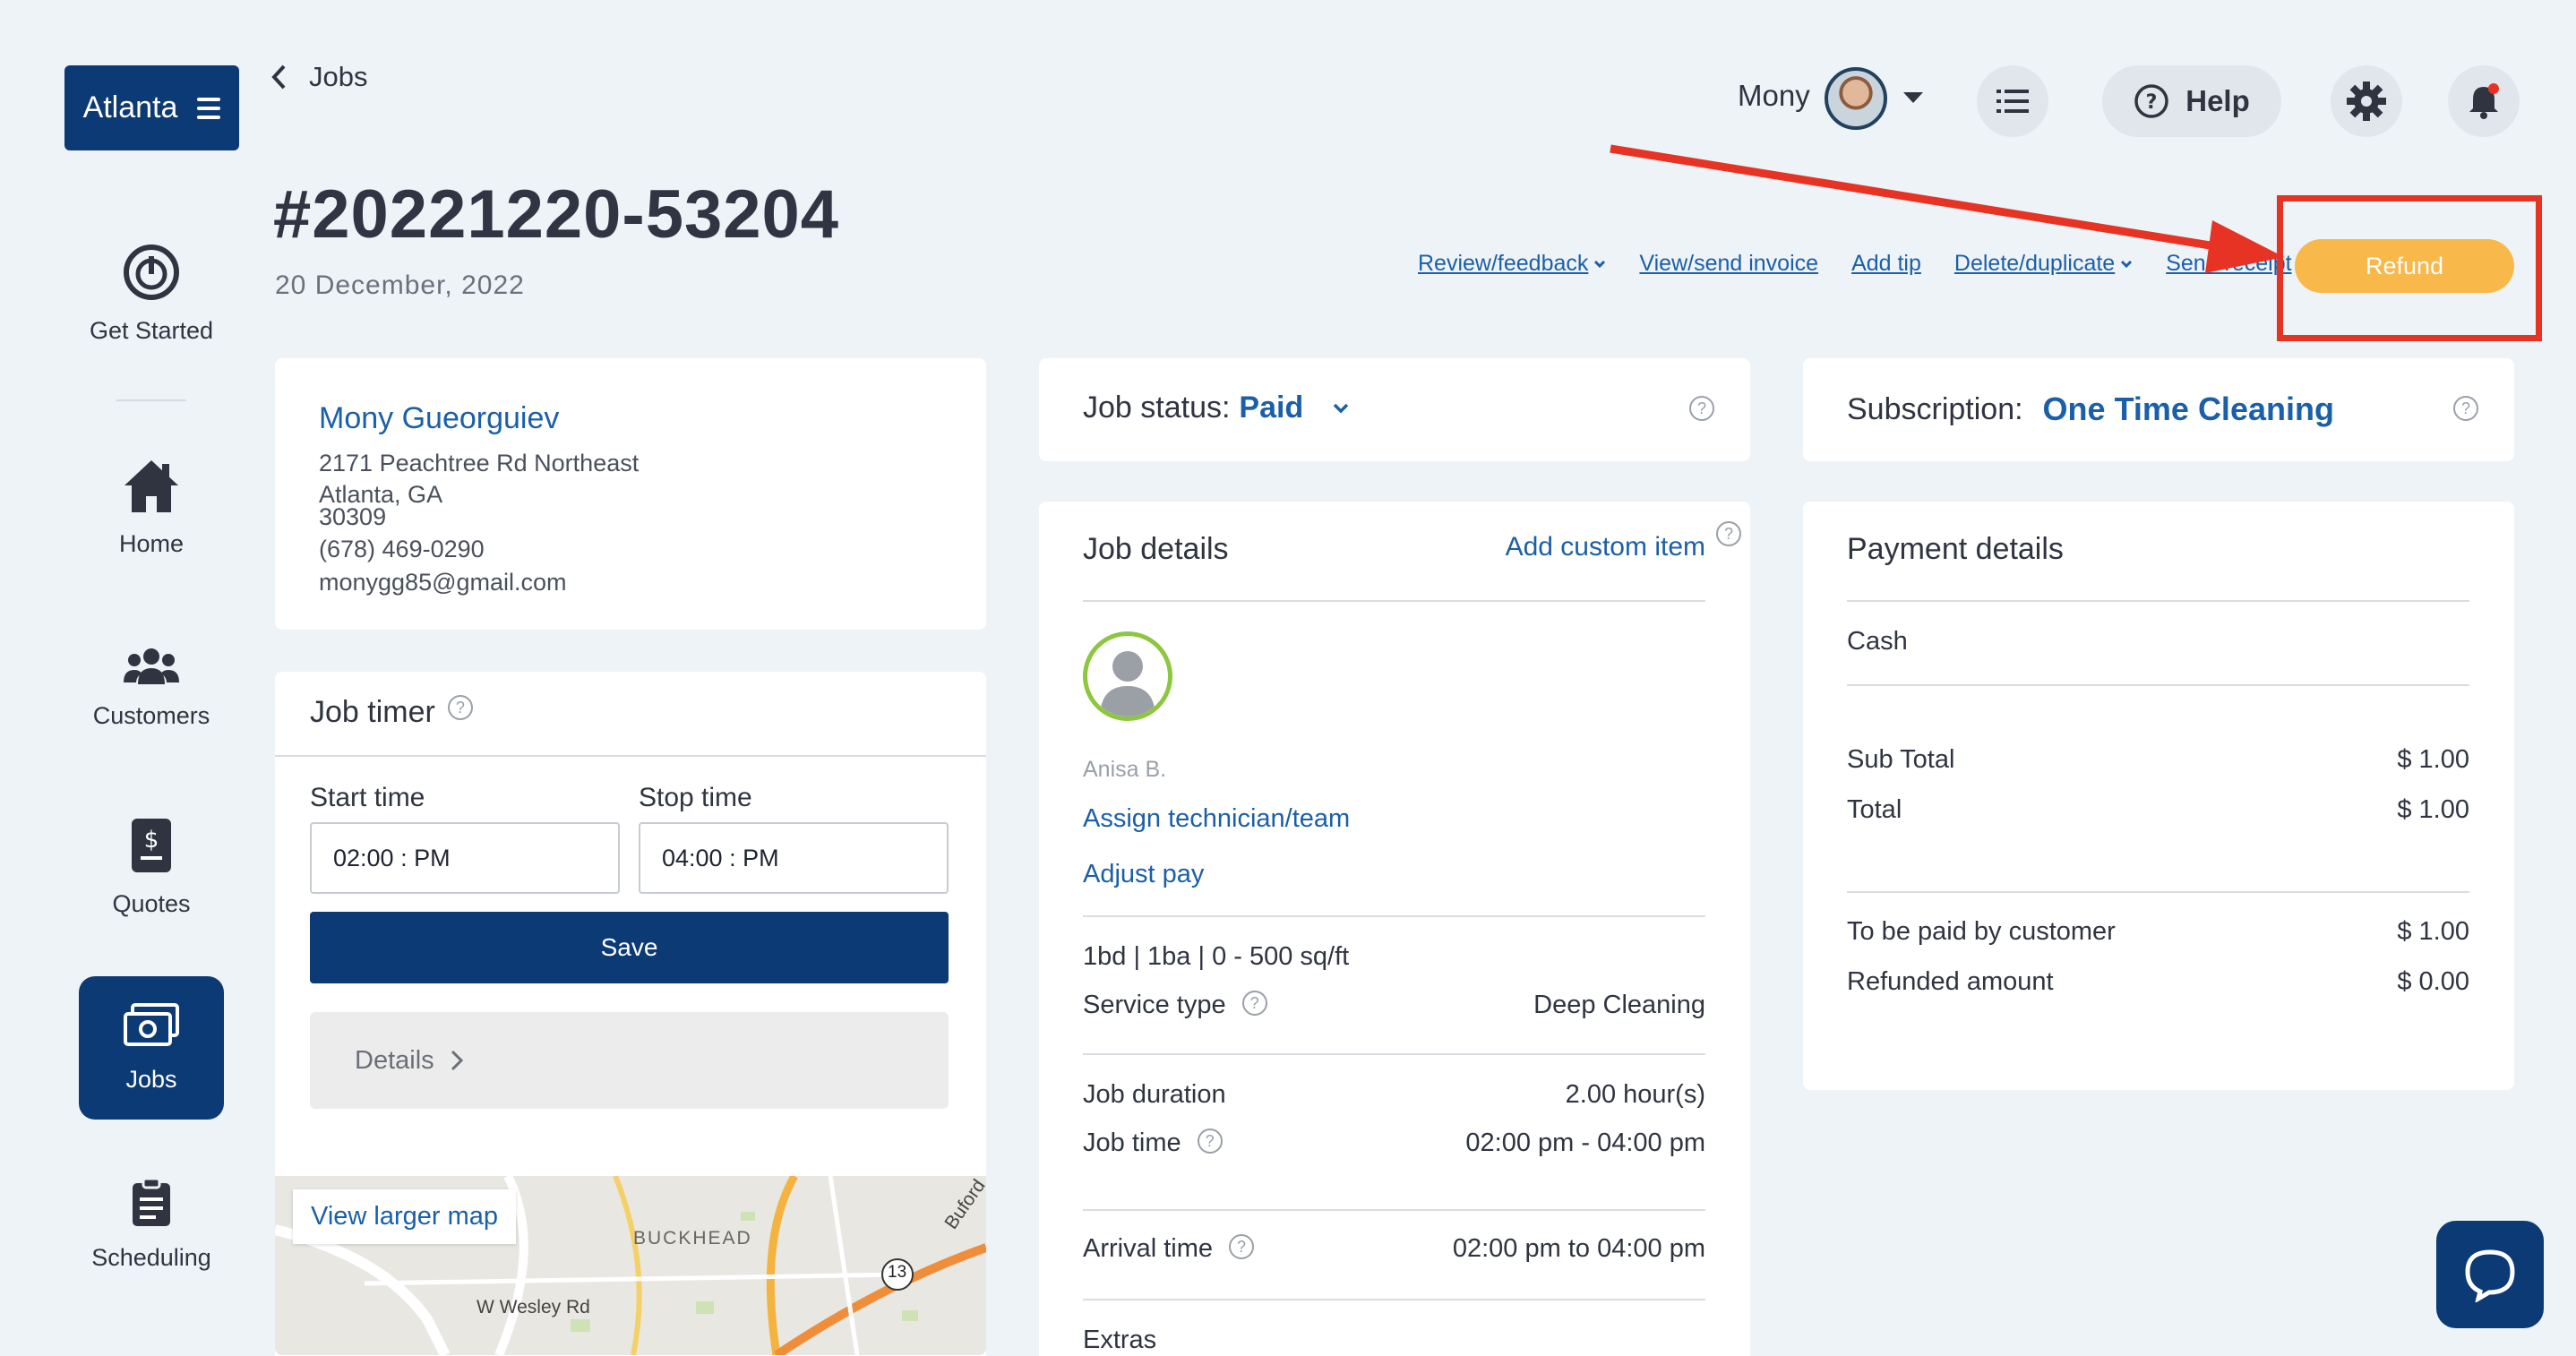 Image resolution: width=2576 pixels, height=1356 pixels. What do you see at coordinates (278, 77) in the screenshot?
I see `chevron-left-icon` at bounding box center [278, 77].